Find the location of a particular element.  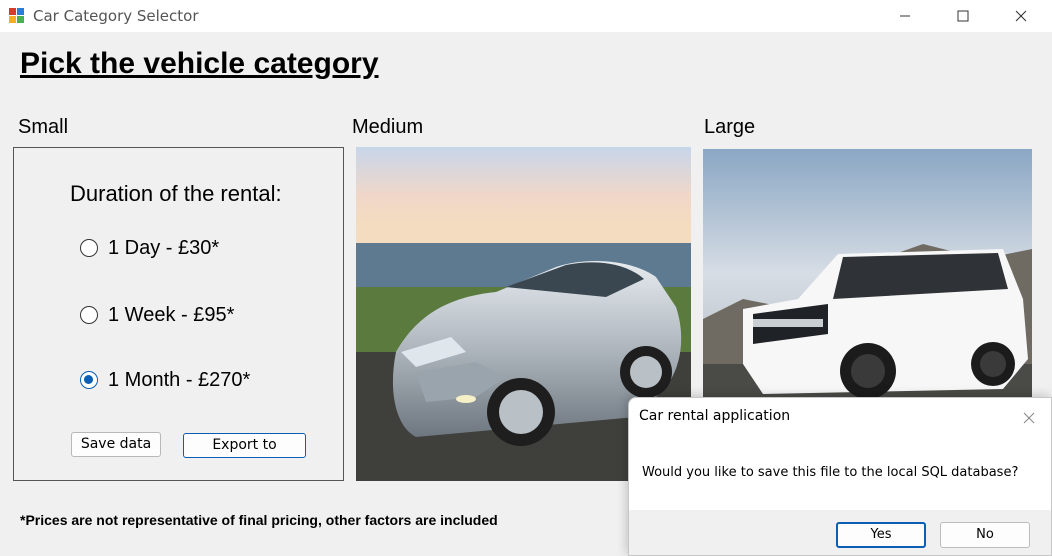

minimize-icon is located at coordinates (905, 16).